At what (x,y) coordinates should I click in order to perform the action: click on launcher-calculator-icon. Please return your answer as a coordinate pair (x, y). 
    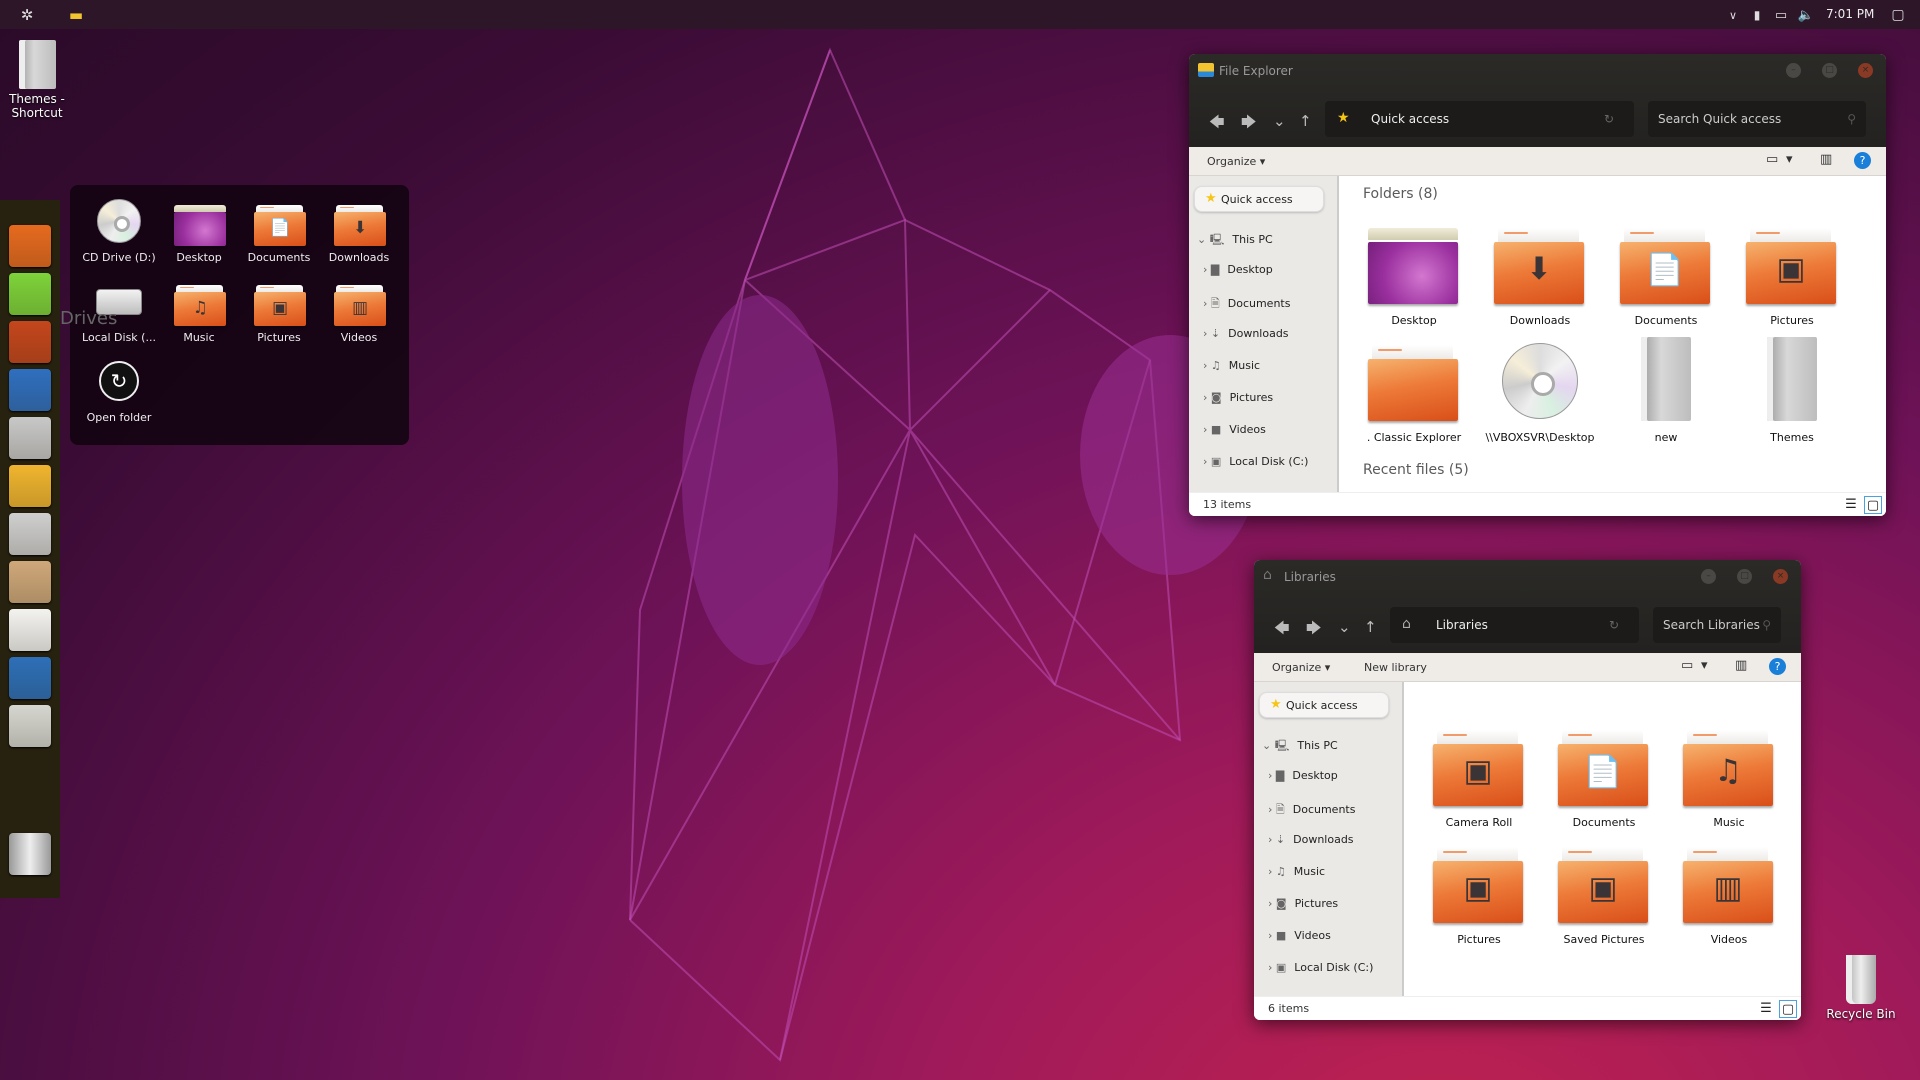
    Looking at the image, I should click on (30, 726).